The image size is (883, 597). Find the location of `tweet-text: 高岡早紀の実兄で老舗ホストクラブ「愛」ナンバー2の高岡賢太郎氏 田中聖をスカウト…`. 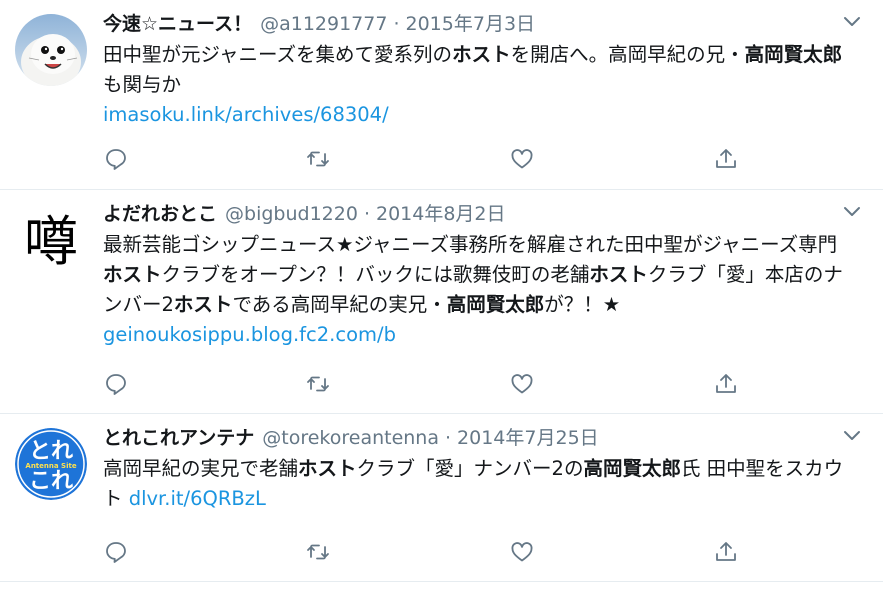

tweet-text: 高岡早紀の実兄で老舗ホストクラブ「愛」ナンバー2の高岡賢太郎氏 田中聖をスカウト… is located at coordinates (478, 484).